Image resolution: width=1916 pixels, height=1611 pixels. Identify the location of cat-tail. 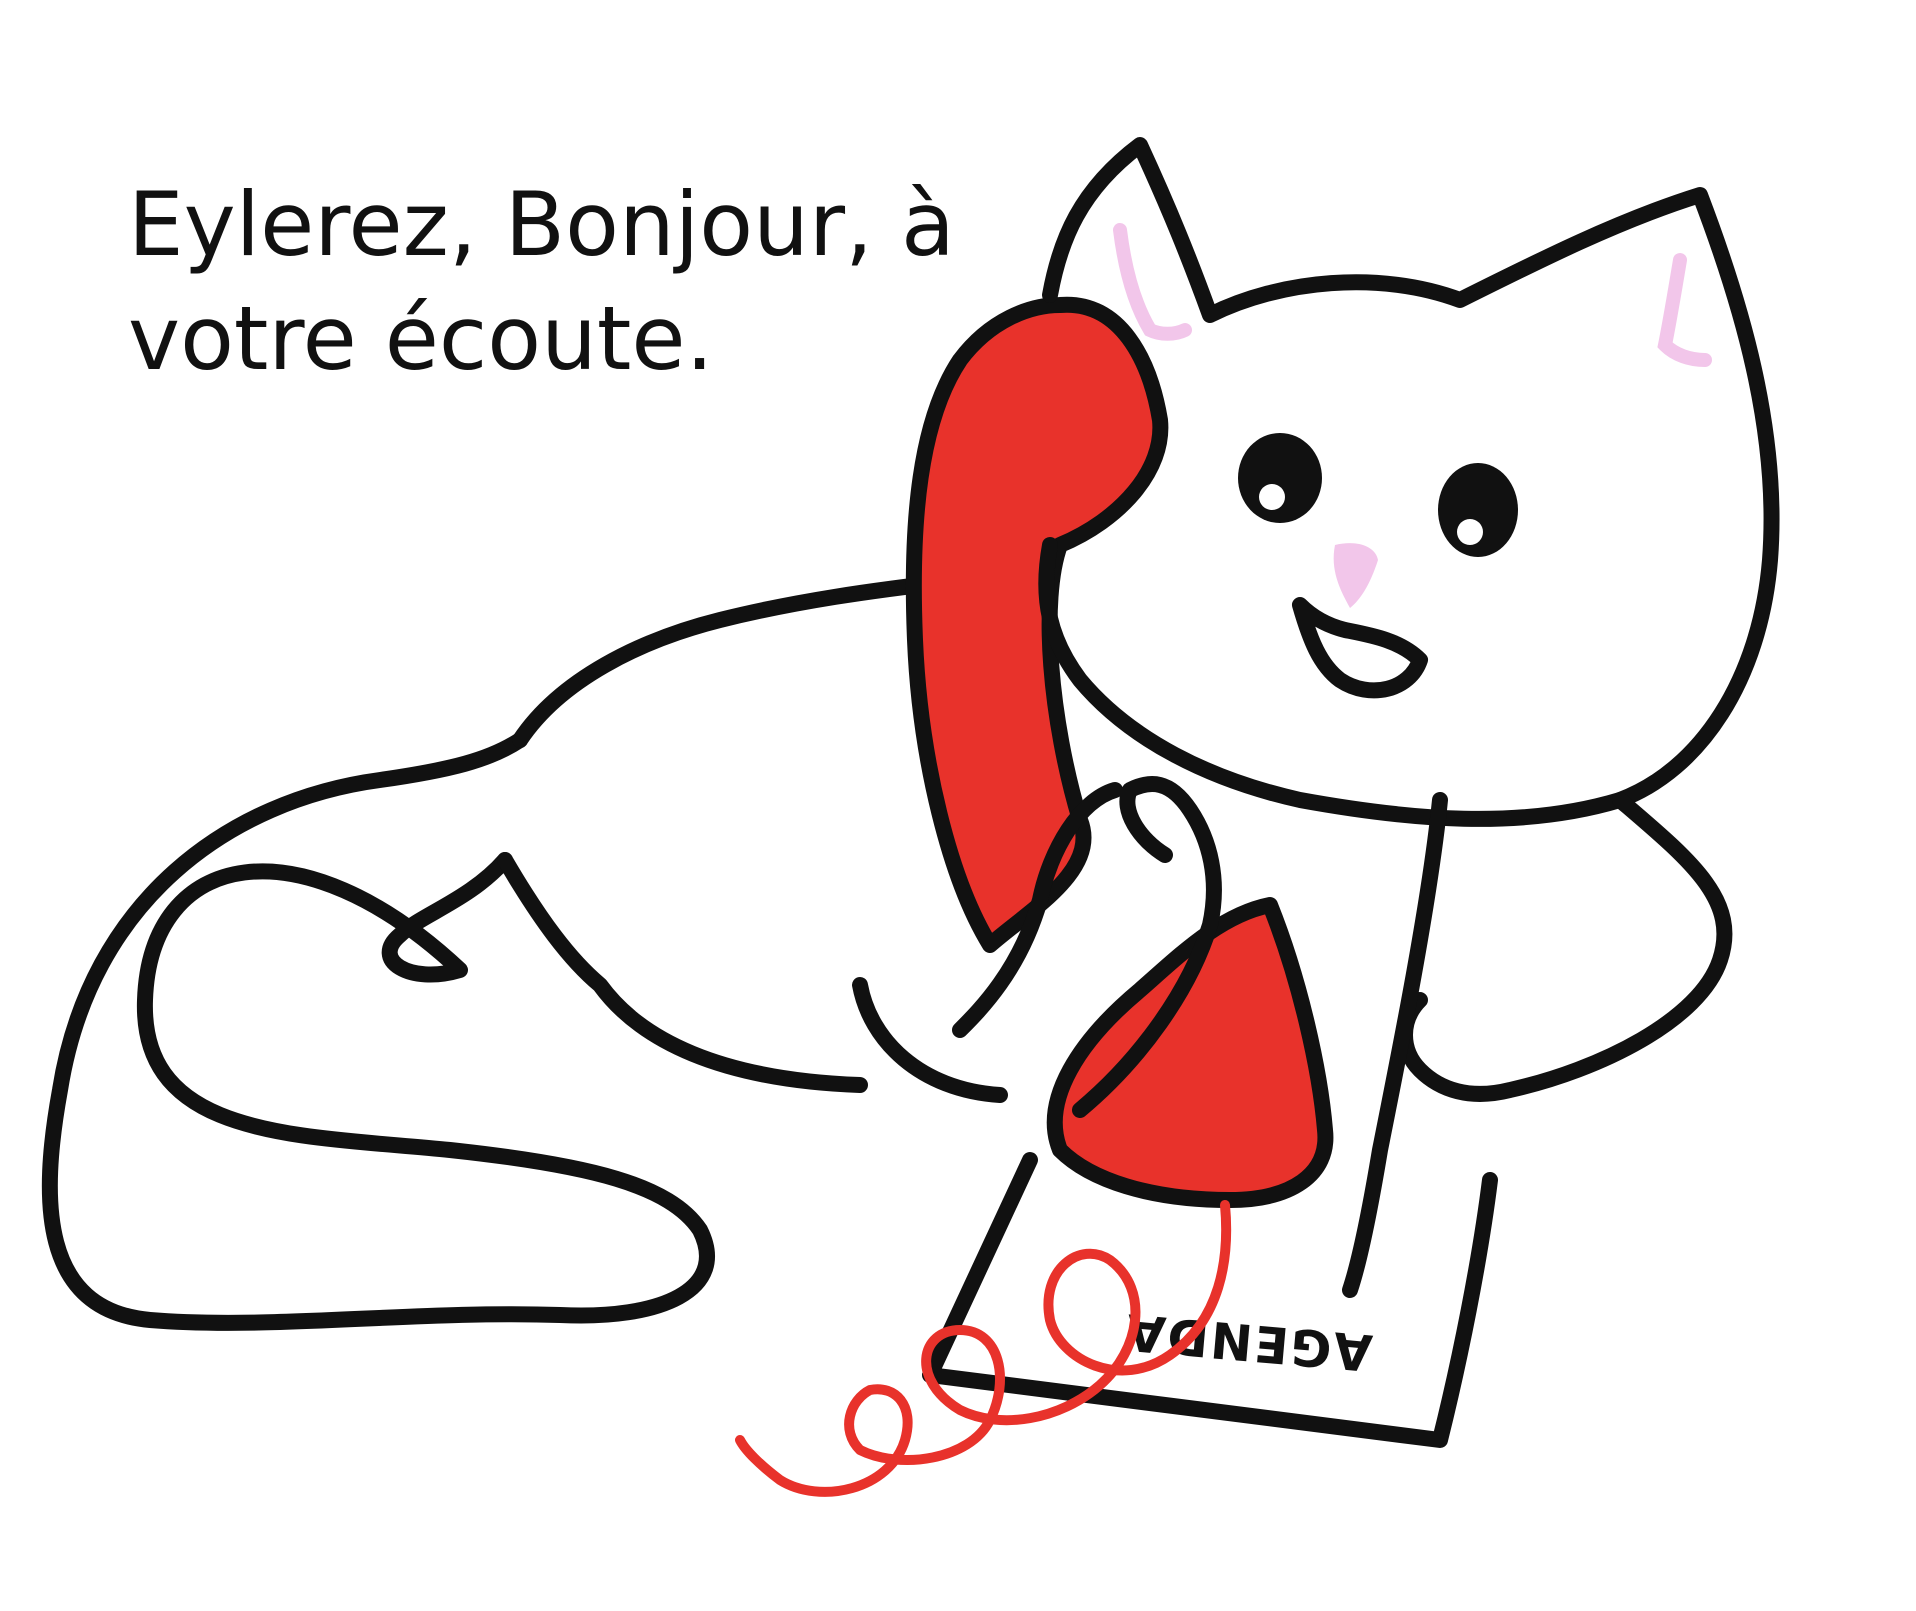
(378, 1031).